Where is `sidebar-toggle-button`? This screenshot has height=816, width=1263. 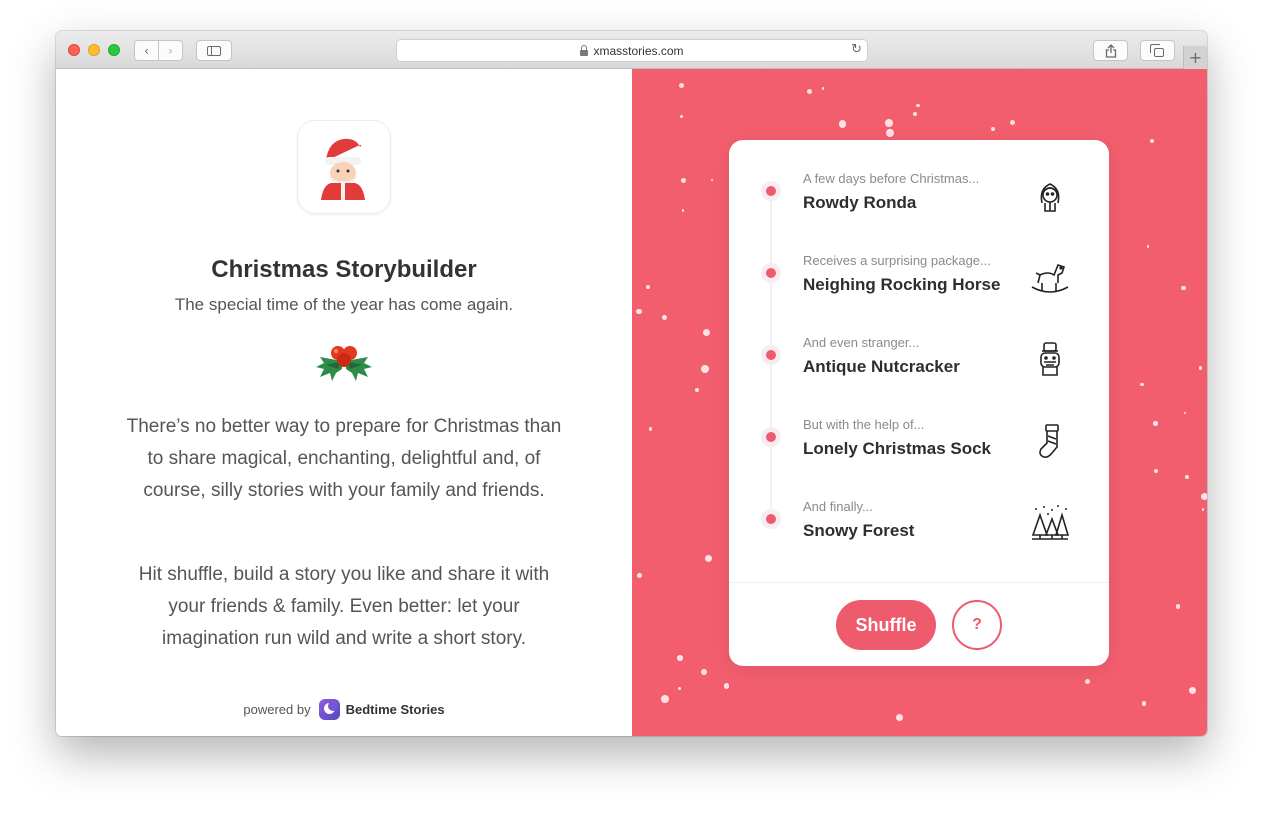 sidebar-toggle-button is located at coordinates (214, 50).